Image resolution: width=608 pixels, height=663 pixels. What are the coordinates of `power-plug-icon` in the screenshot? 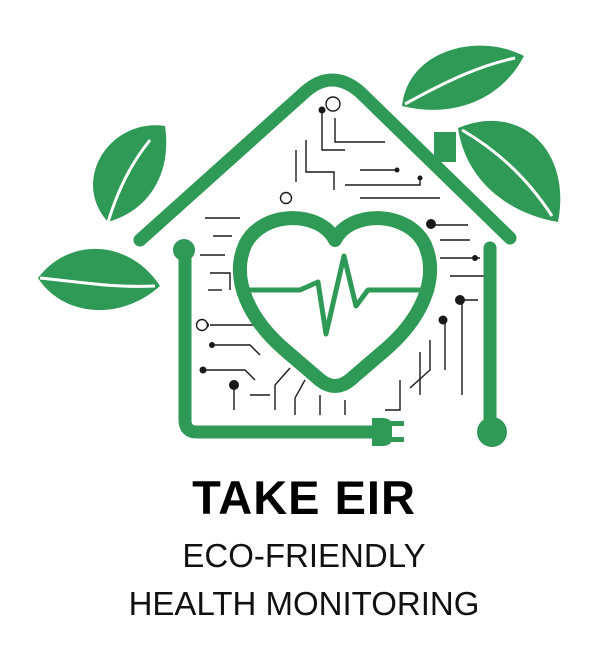 It's located at (388, 432).